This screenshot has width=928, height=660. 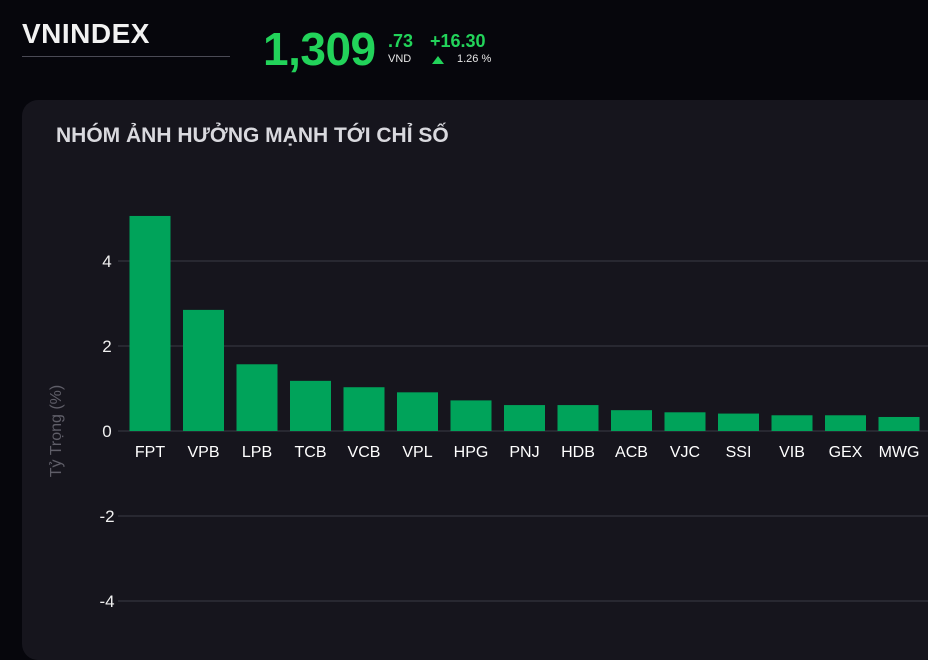 What do you see at coordinates (106, 346) in the screenshot?
I see `y-tick-label: 2` at bounding box center [106, 346].